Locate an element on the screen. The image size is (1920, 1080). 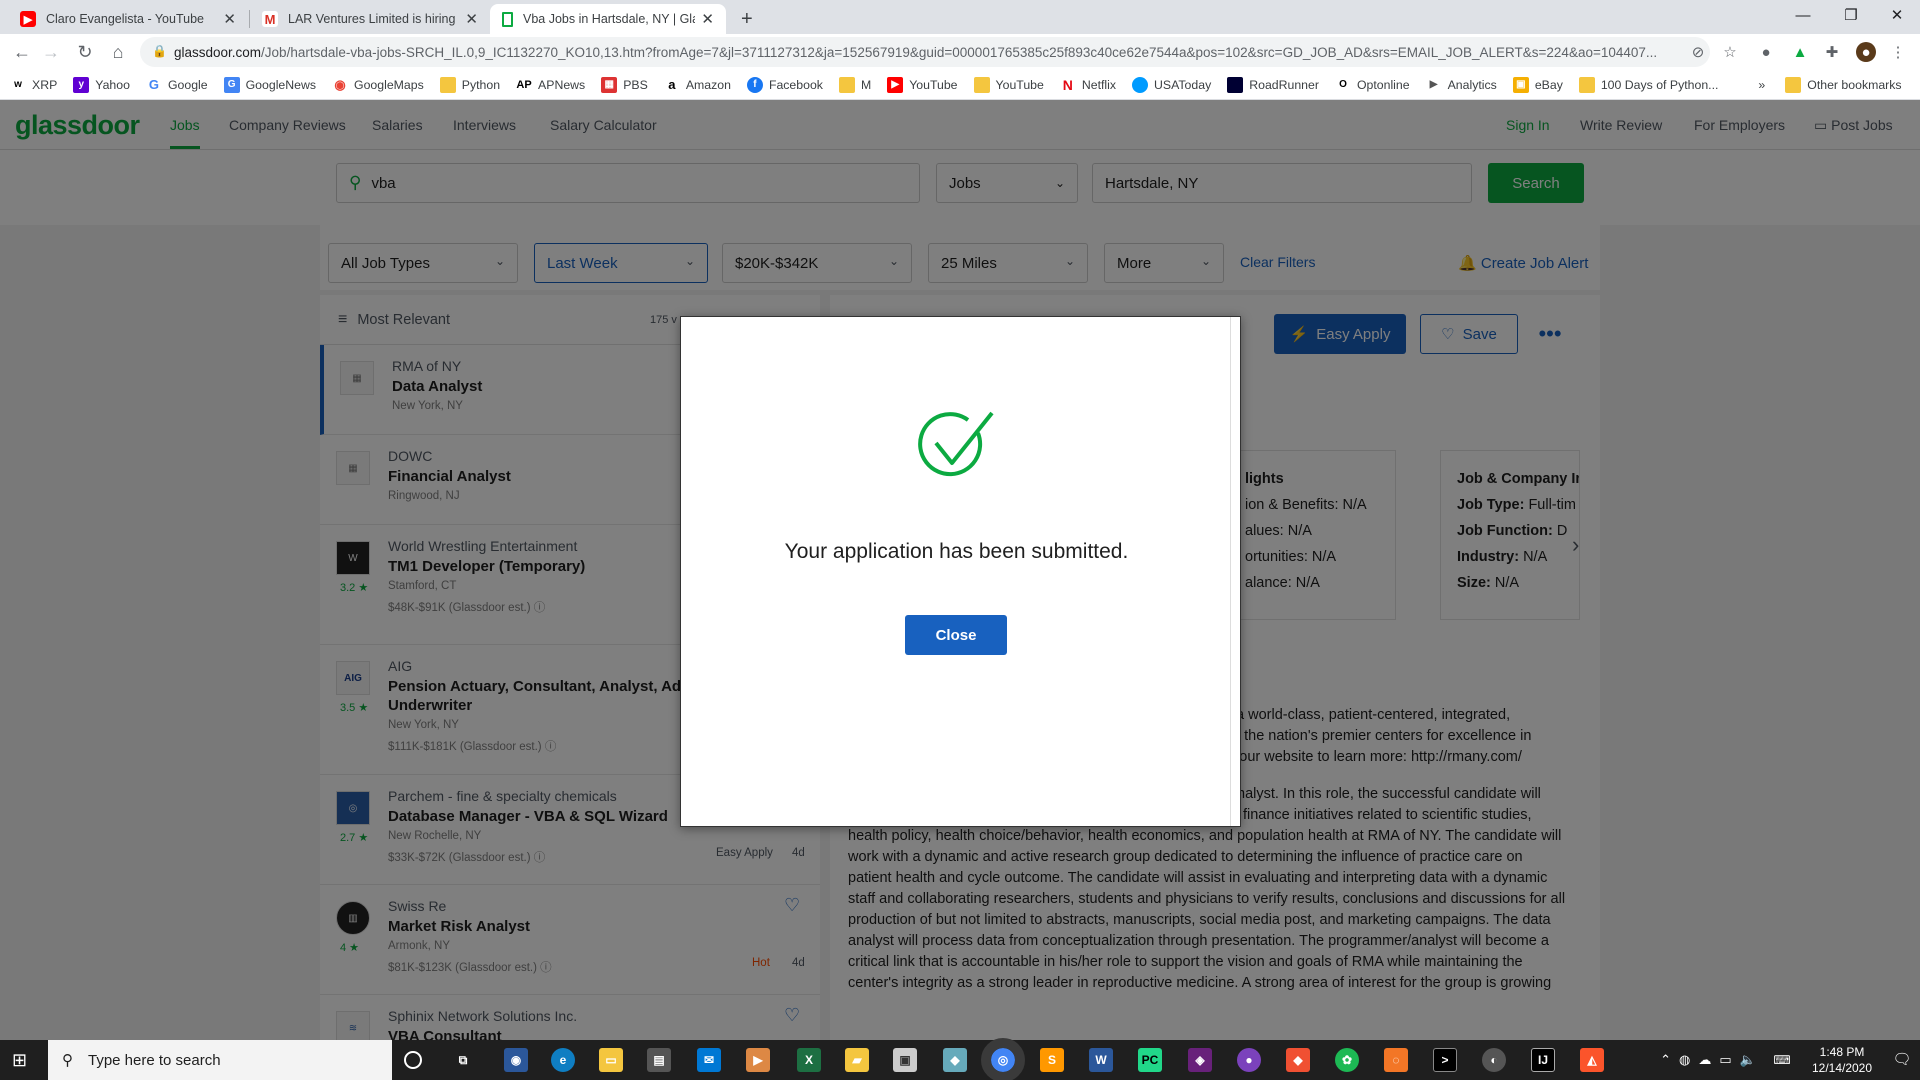
jupyter-icon: ◌ is located at coordinates (1396, 1060).